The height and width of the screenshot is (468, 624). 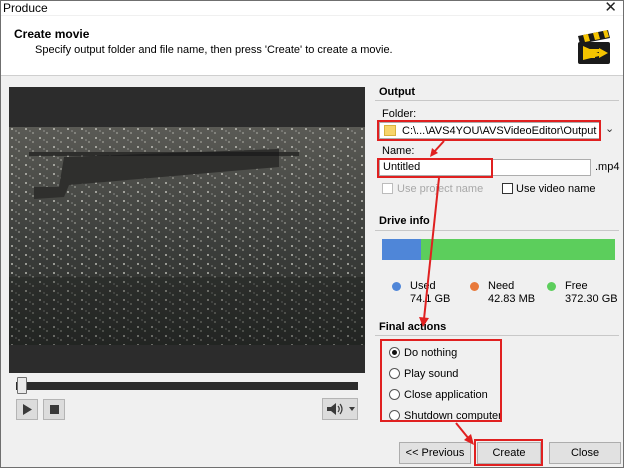 I want to click on drive-usage-bar, so click(x=498, y=249).